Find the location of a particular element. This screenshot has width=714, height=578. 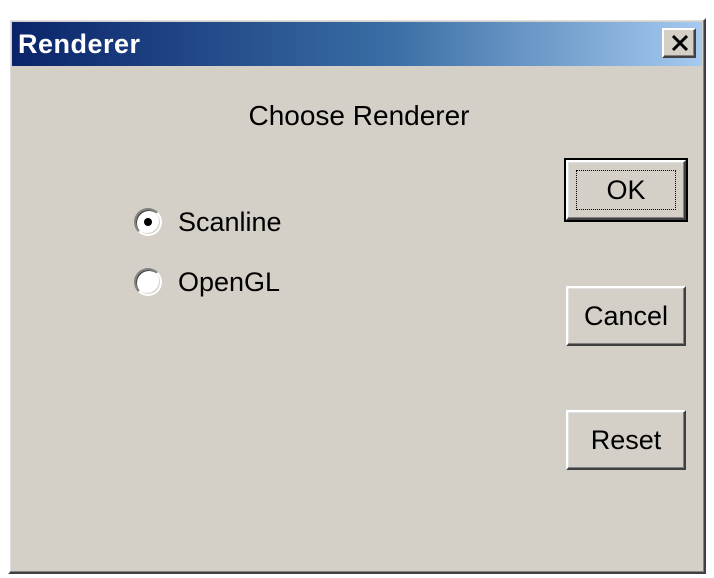

close-button is located at coordinates (679, 43).